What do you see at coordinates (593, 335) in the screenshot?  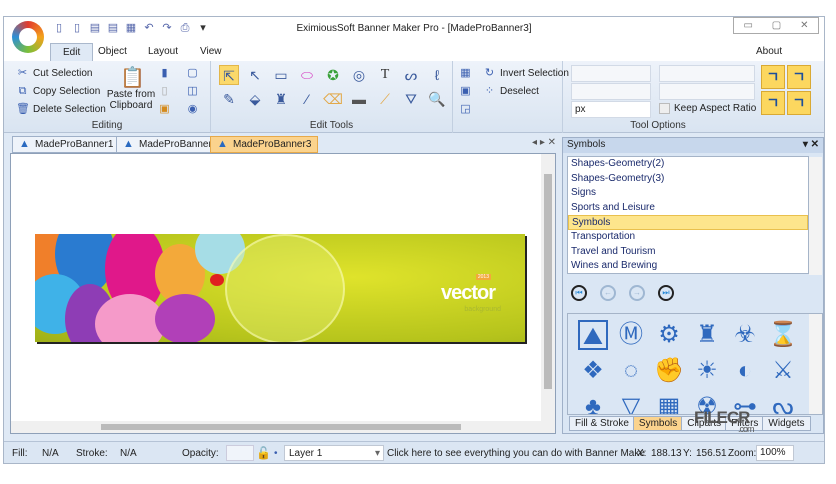 I see `symbol-landscape-icon: ⛰` at bounding box center [593, 335].